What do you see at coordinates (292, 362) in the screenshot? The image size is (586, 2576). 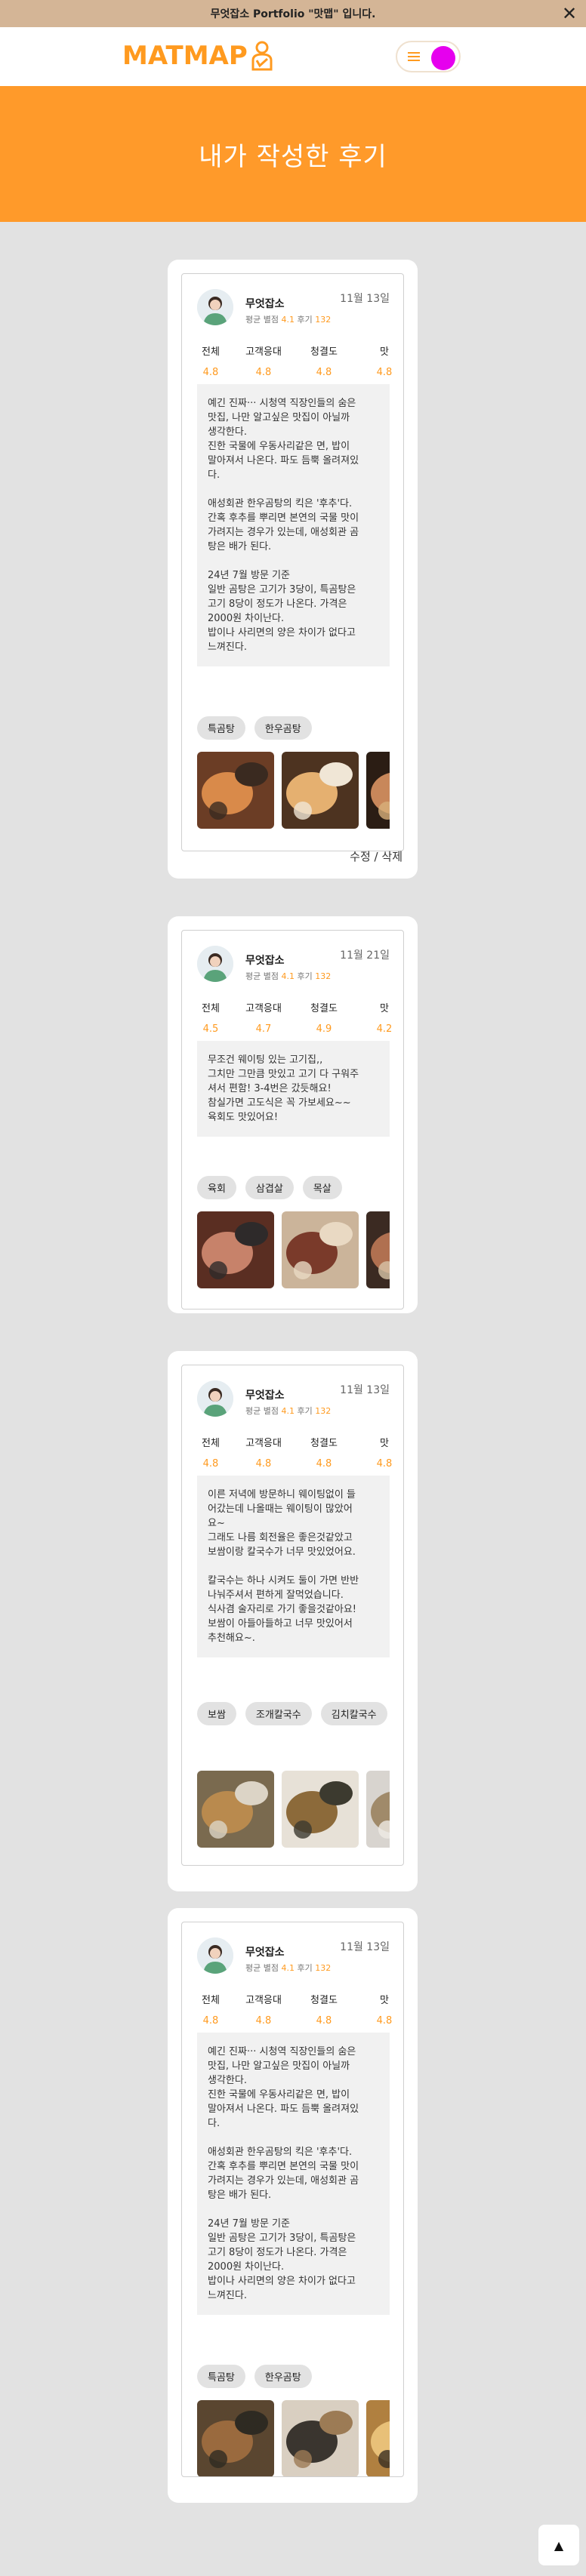 I see `score-row: 전체 4.8 고객응대 4.8 청결도 4.8 맛 4.8` at bounding box center [292, 362].